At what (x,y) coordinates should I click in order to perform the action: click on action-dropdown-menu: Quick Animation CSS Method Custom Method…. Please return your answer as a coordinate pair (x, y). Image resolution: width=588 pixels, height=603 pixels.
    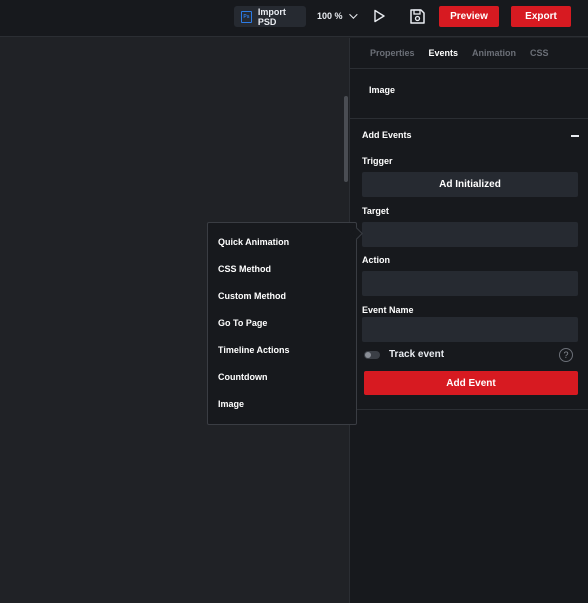
    Looking at the image, I should click on (282, 323).